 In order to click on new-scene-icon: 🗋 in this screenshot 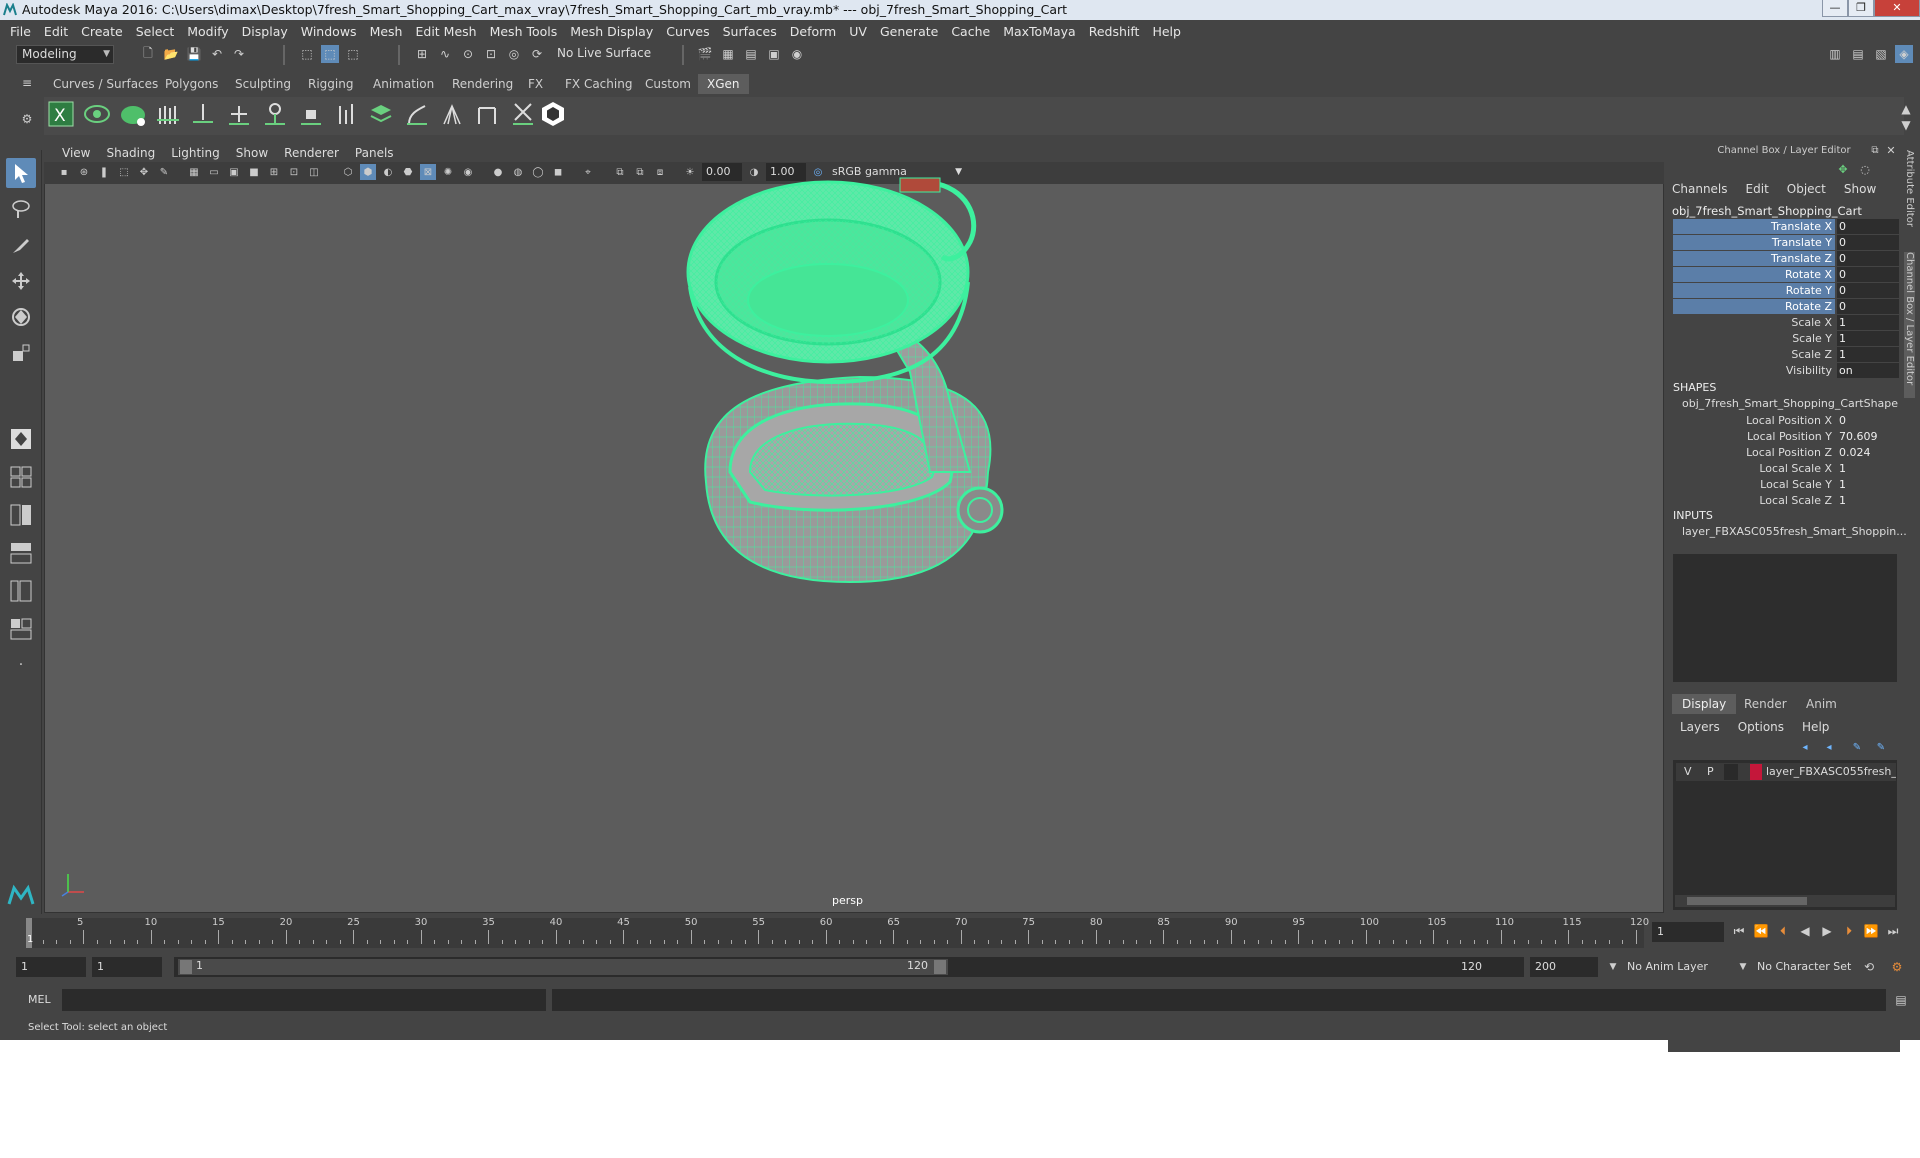, I will do `click(148, 54)`.